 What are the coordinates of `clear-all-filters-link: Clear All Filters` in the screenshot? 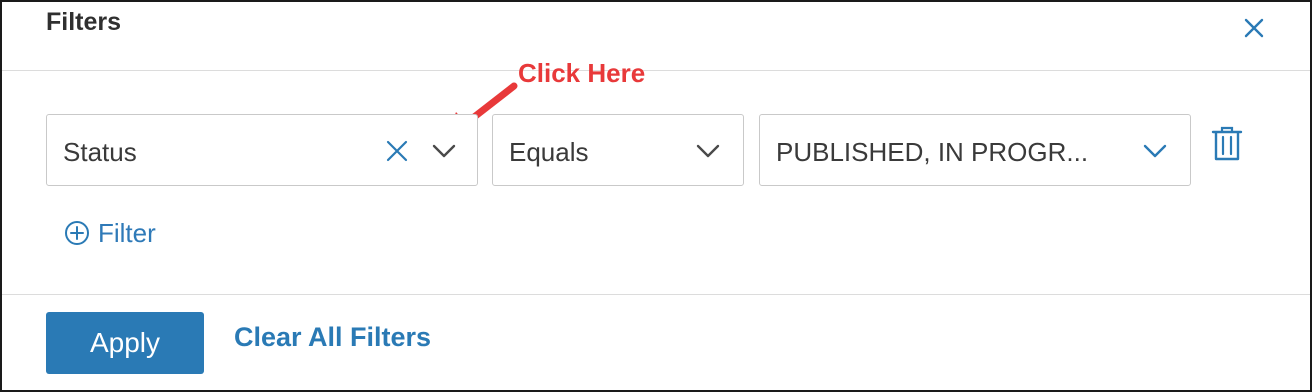 It's located at (332, 337).